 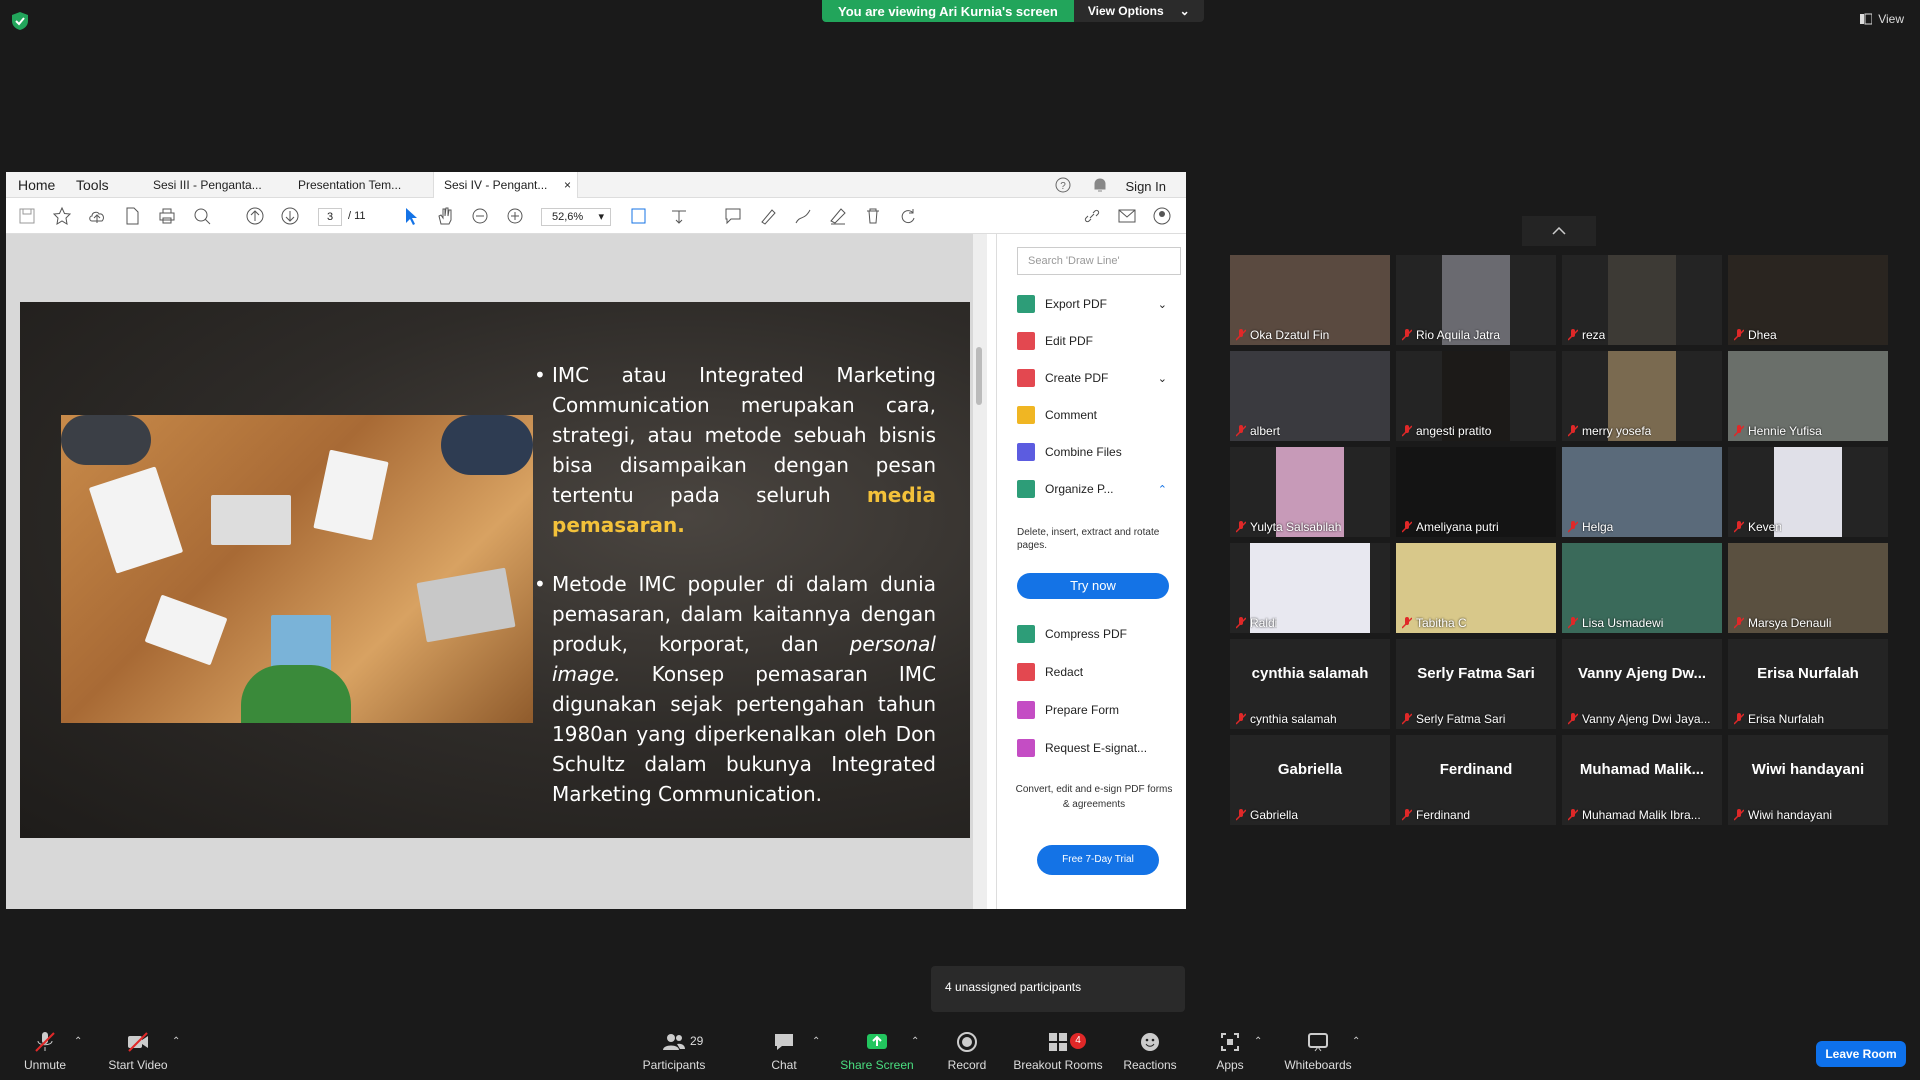 What do you see at coordinates (915, 1041) in the screenshot?
I see `share-options-caret-icon: ⌃` at bounding box center [915, 1041].